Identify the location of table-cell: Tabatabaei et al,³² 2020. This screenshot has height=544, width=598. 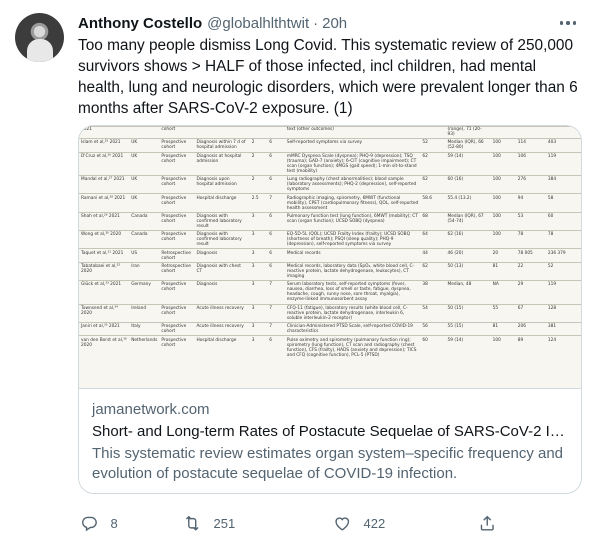
(101, 269).